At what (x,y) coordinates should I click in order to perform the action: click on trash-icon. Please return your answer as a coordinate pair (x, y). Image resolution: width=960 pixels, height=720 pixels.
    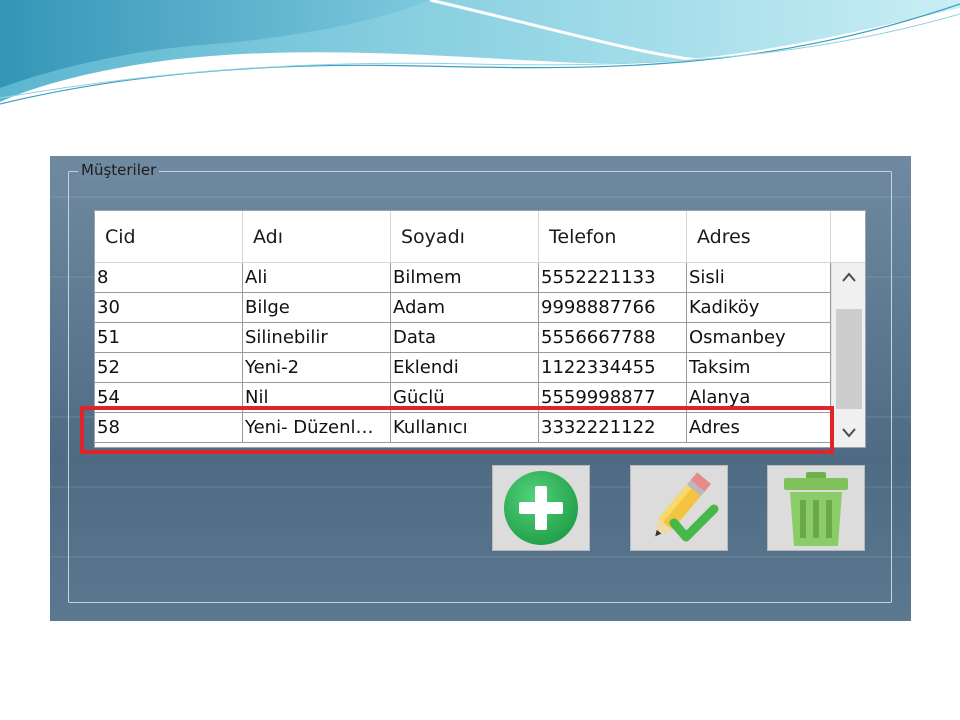
    Looking at the image, I should click on (816, 509).